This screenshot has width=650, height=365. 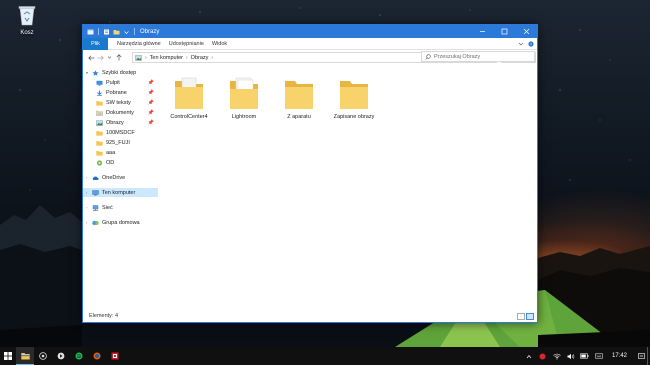 I want to click on nav-item-documents: Dokumenty 📌, so click(x=120, y=112).